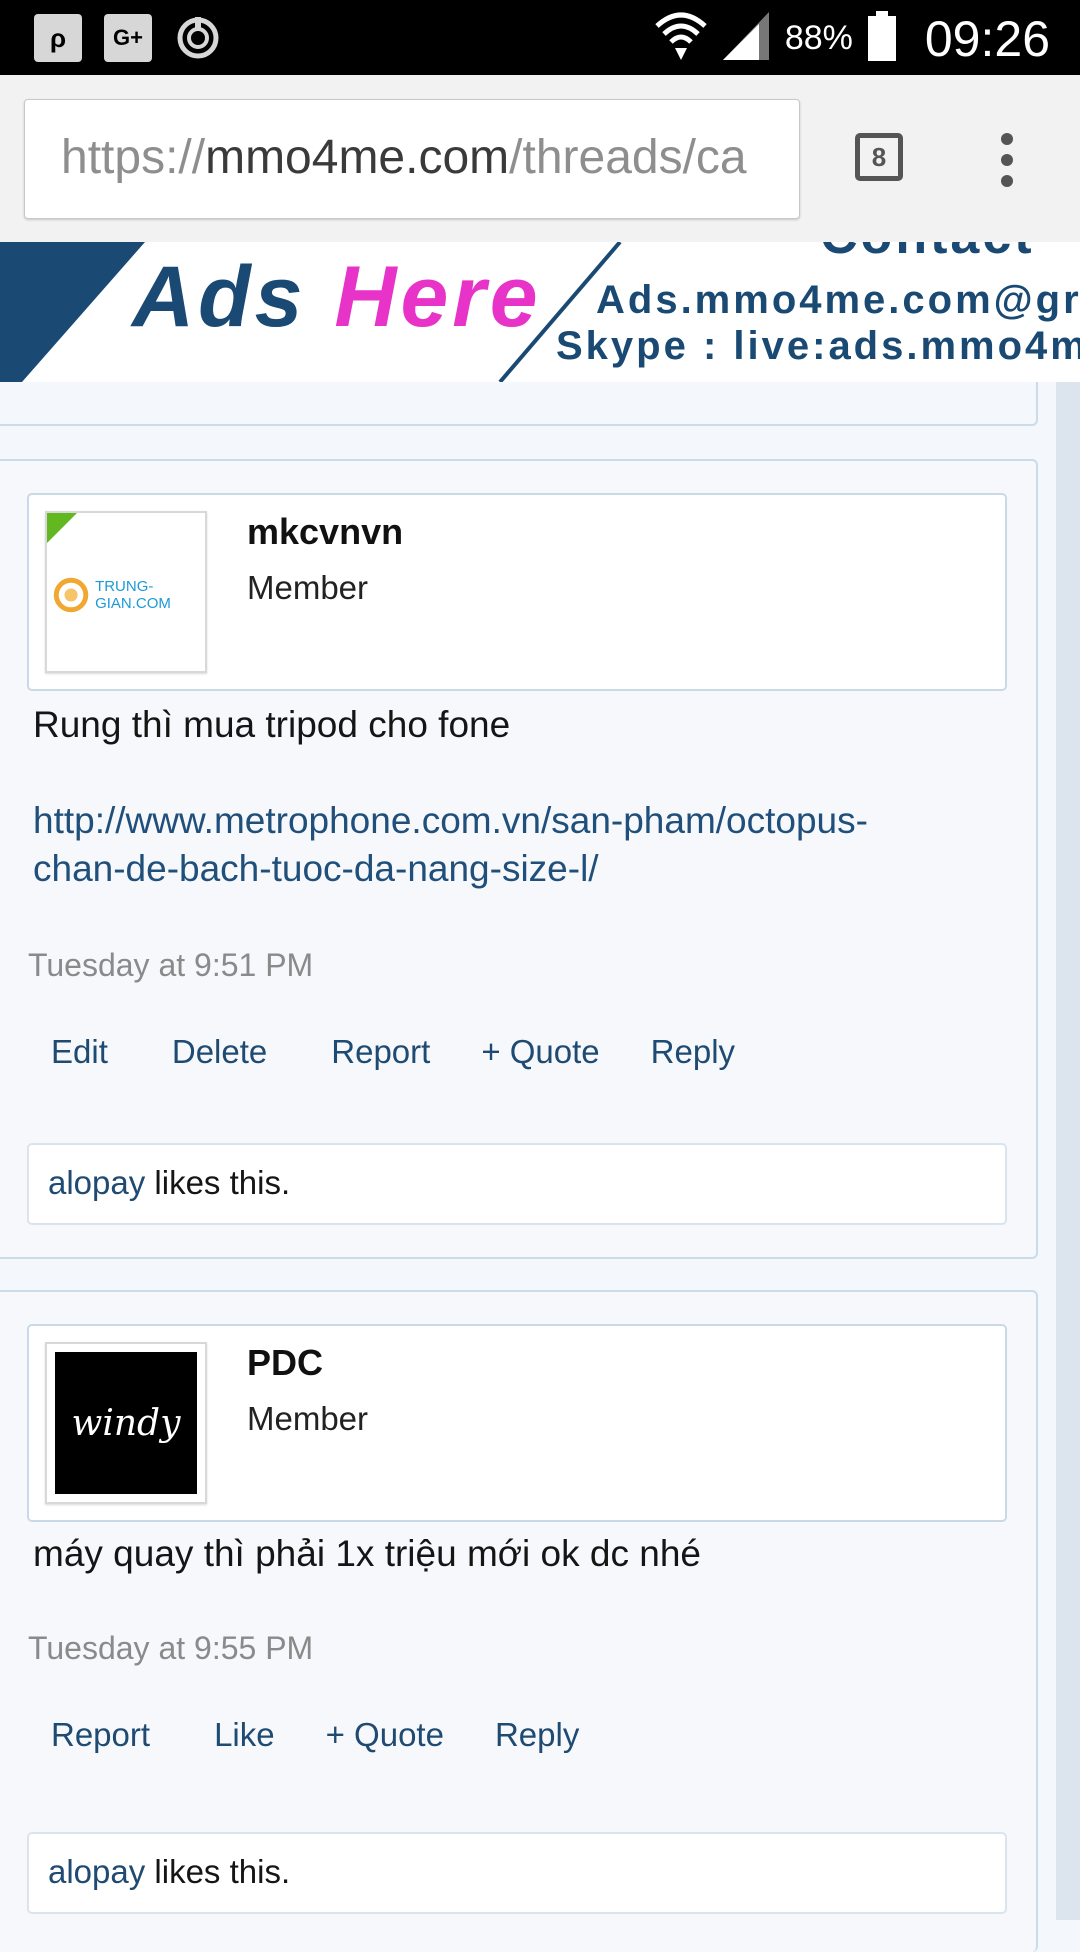  What do you see at coordinates (170, 1648) in the screenshot?
I see `post-date: Tuesday at 9:55 PM` at bounding box center [170, 1648].